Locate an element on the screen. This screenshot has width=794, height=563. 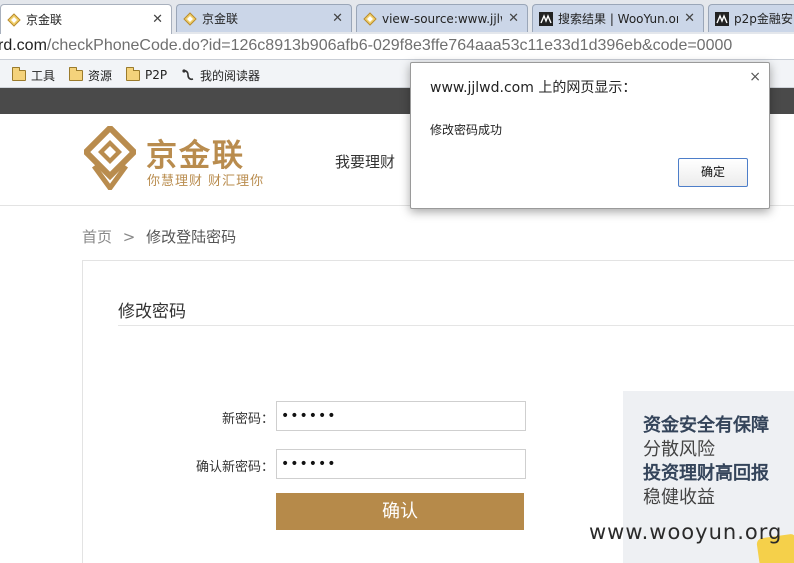
promo-line-2: 分散风险 is located at coordinates (679, 449).